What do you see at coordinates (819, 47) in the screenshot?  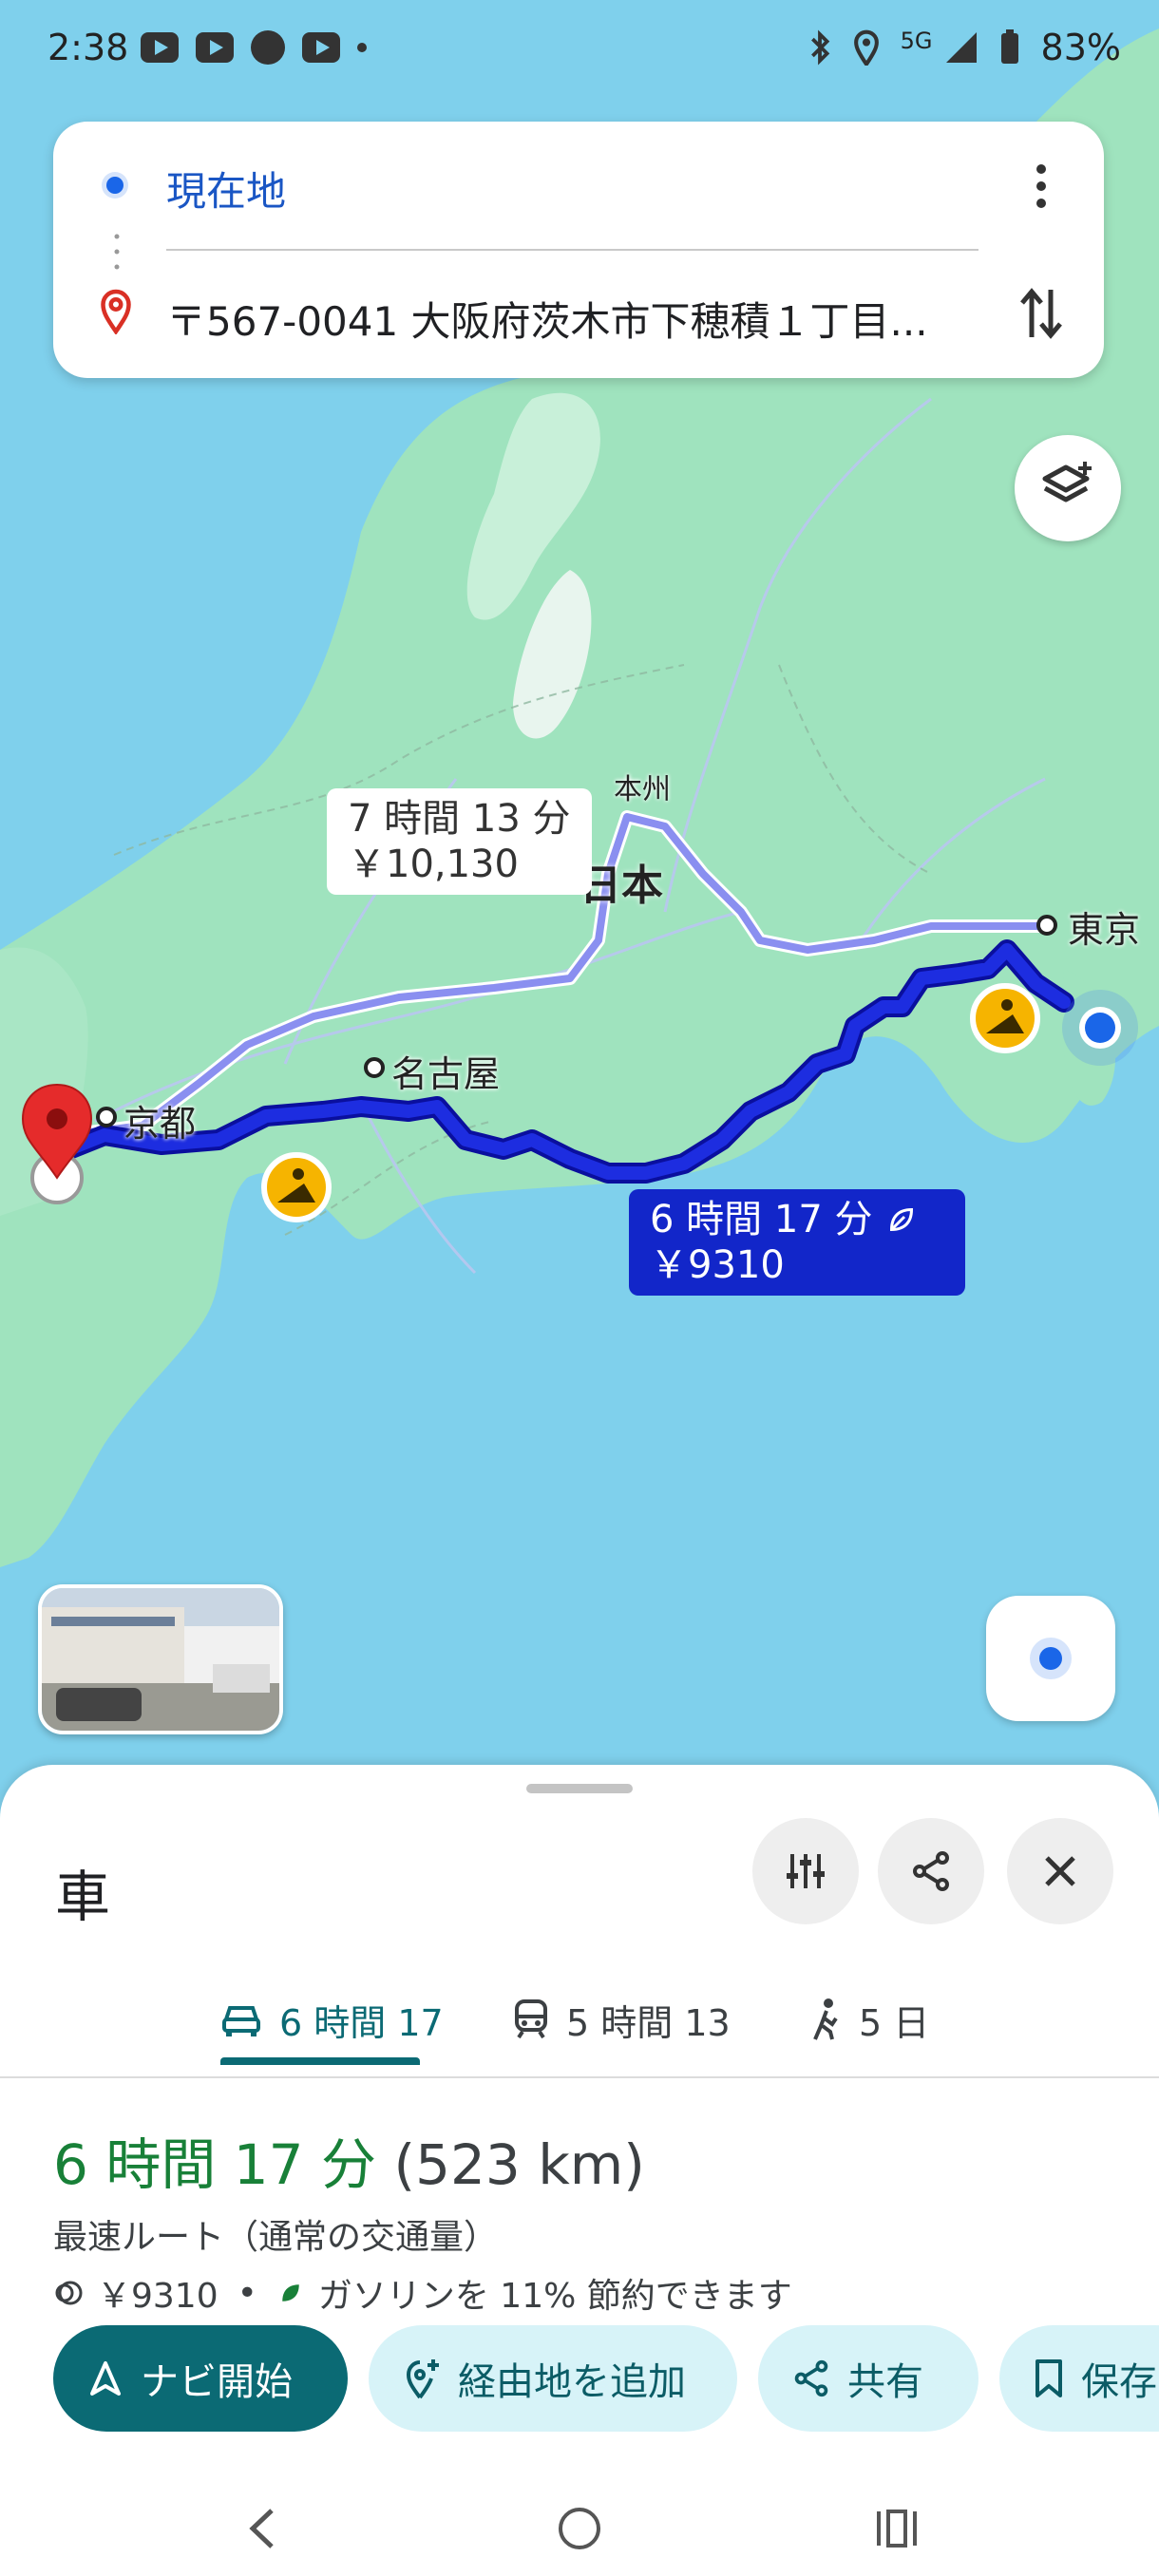 I see `bluetooth-icon` at bounding box center [819, 47].